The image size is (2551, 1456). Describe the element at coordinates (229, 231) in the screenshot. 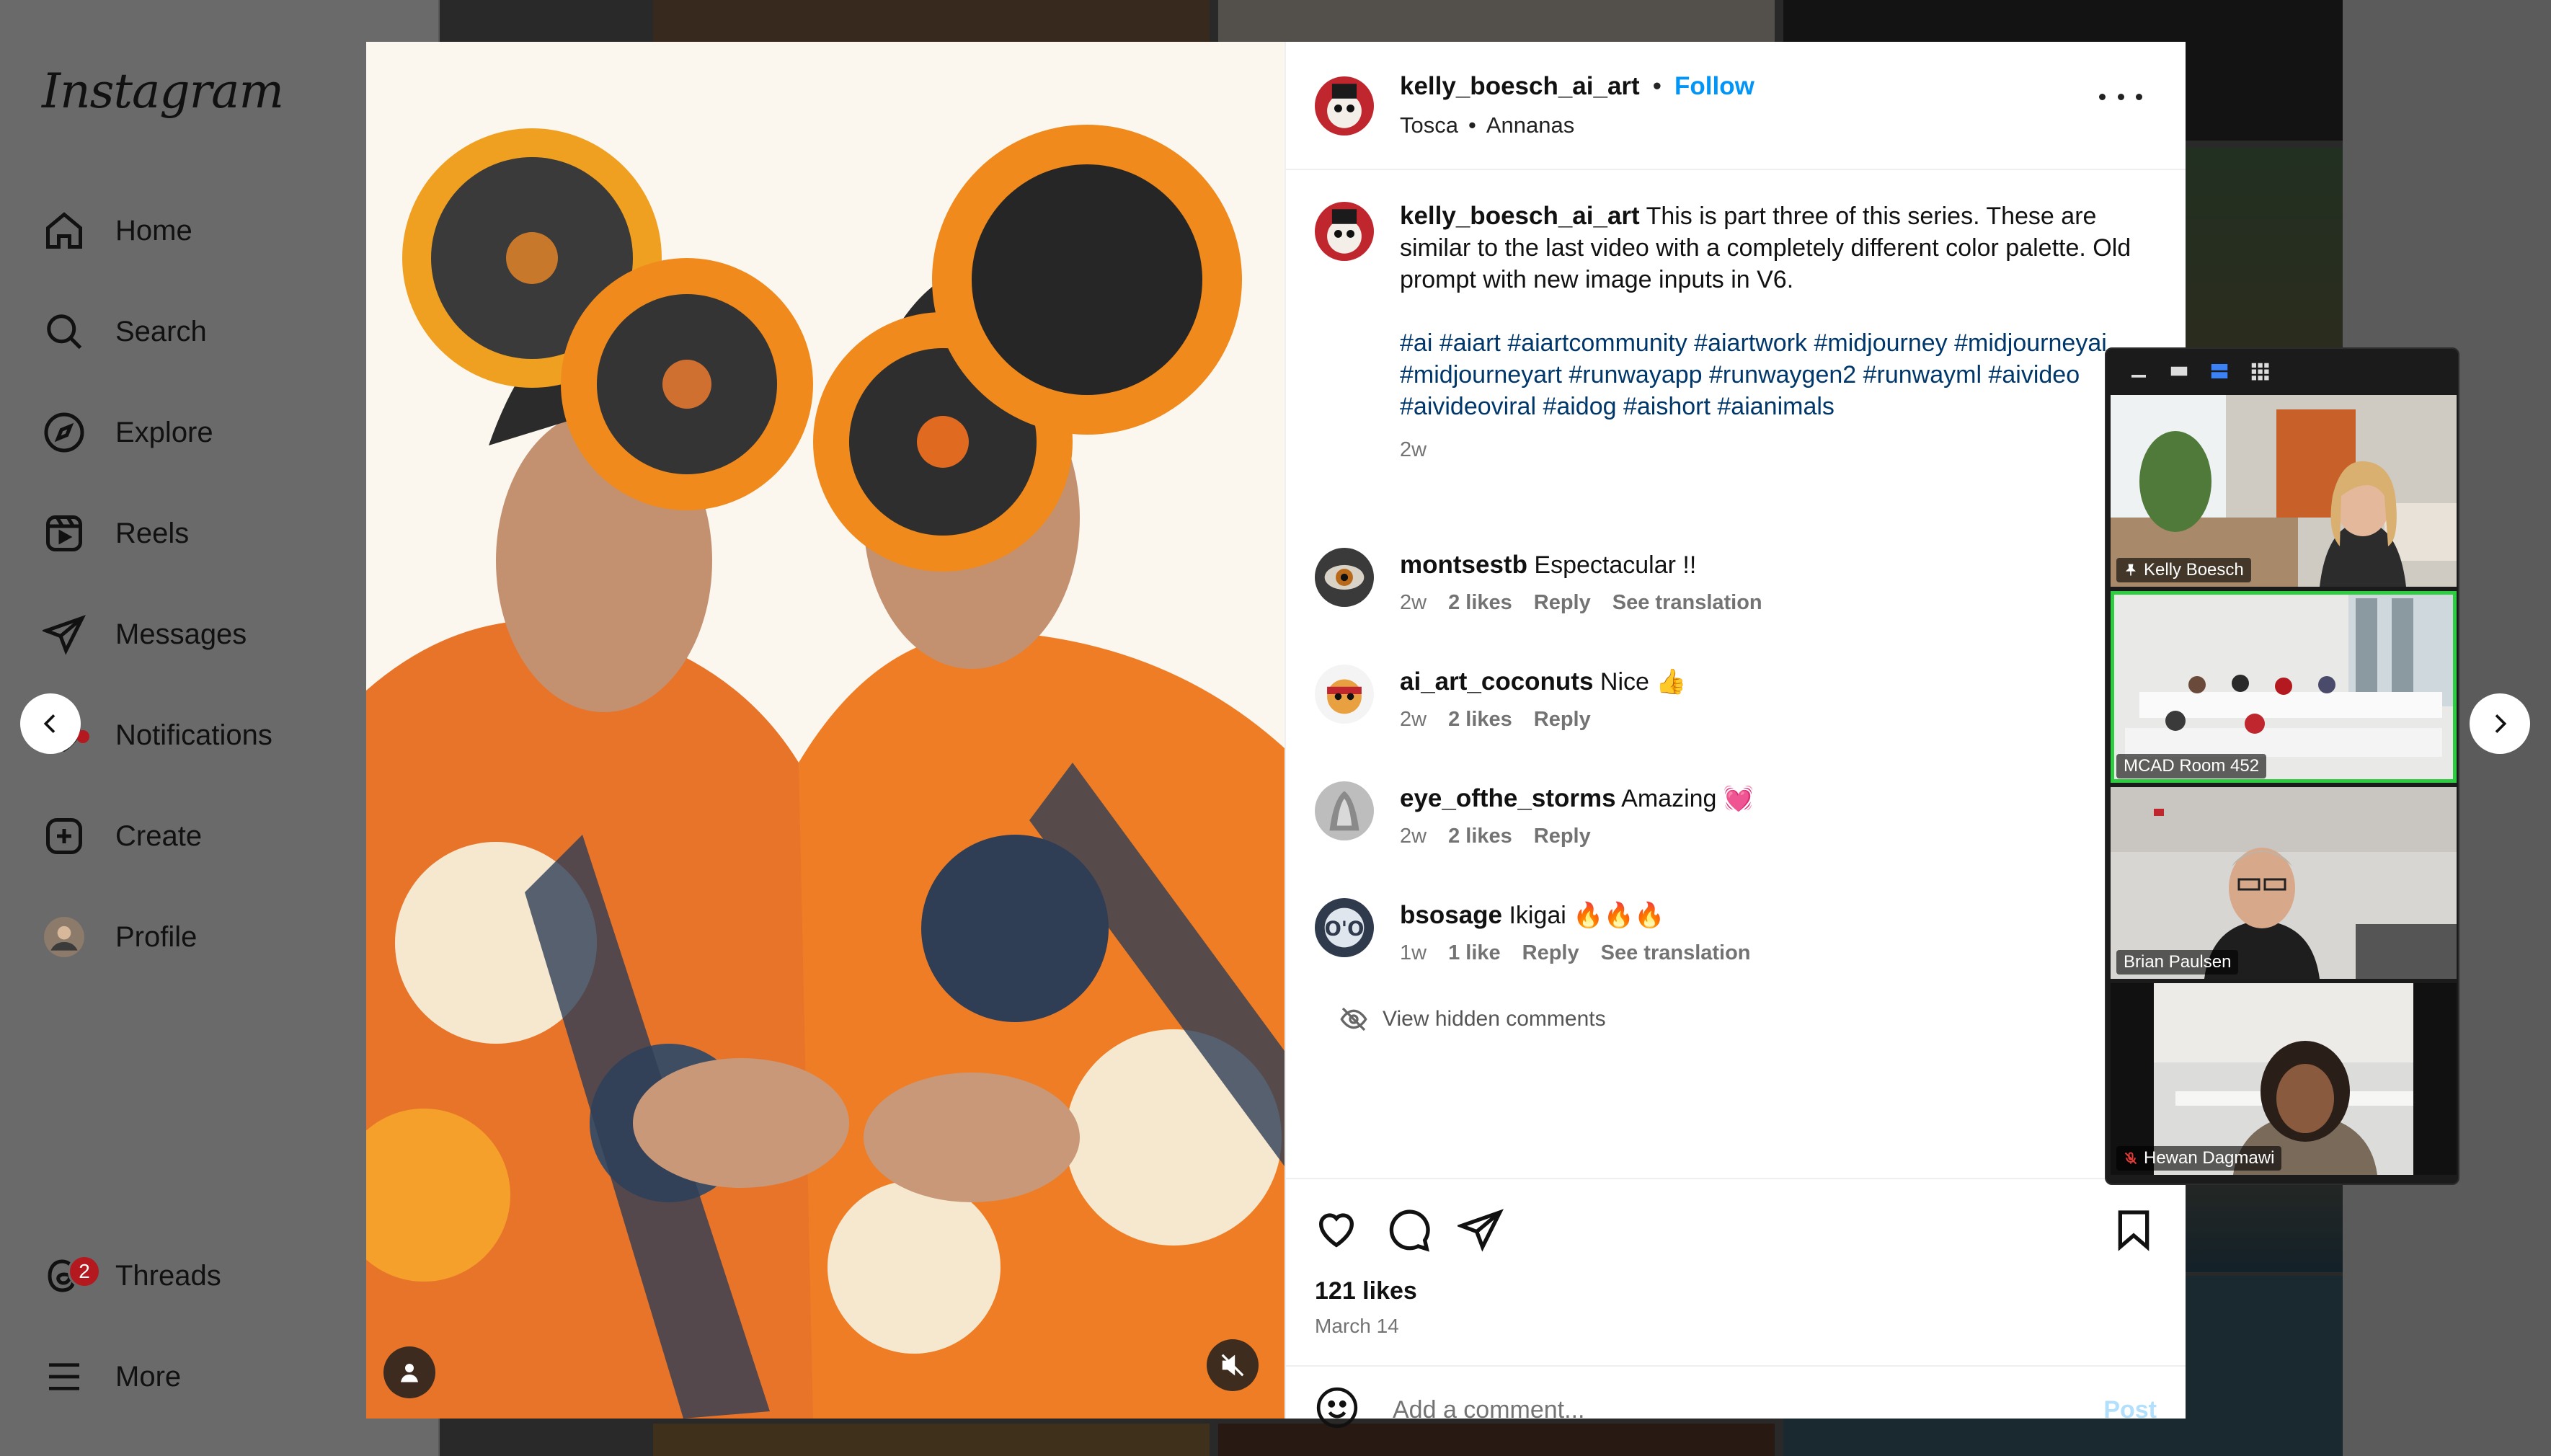

I see `nav-home: Home` at that location.